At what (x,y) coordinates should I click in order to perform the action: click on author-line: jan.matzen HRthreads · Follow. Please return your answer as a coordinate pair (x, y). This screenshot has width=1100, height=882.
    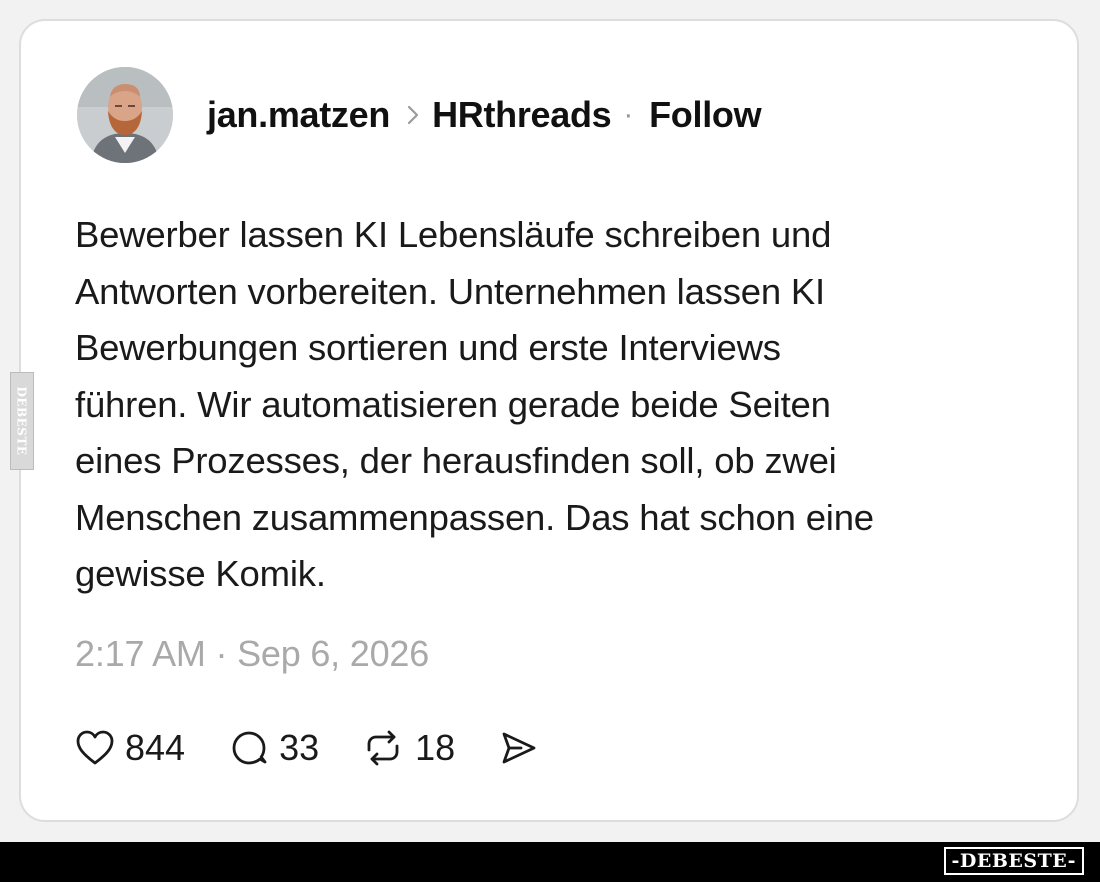
    Looking at the image, I should click on (484, 115).